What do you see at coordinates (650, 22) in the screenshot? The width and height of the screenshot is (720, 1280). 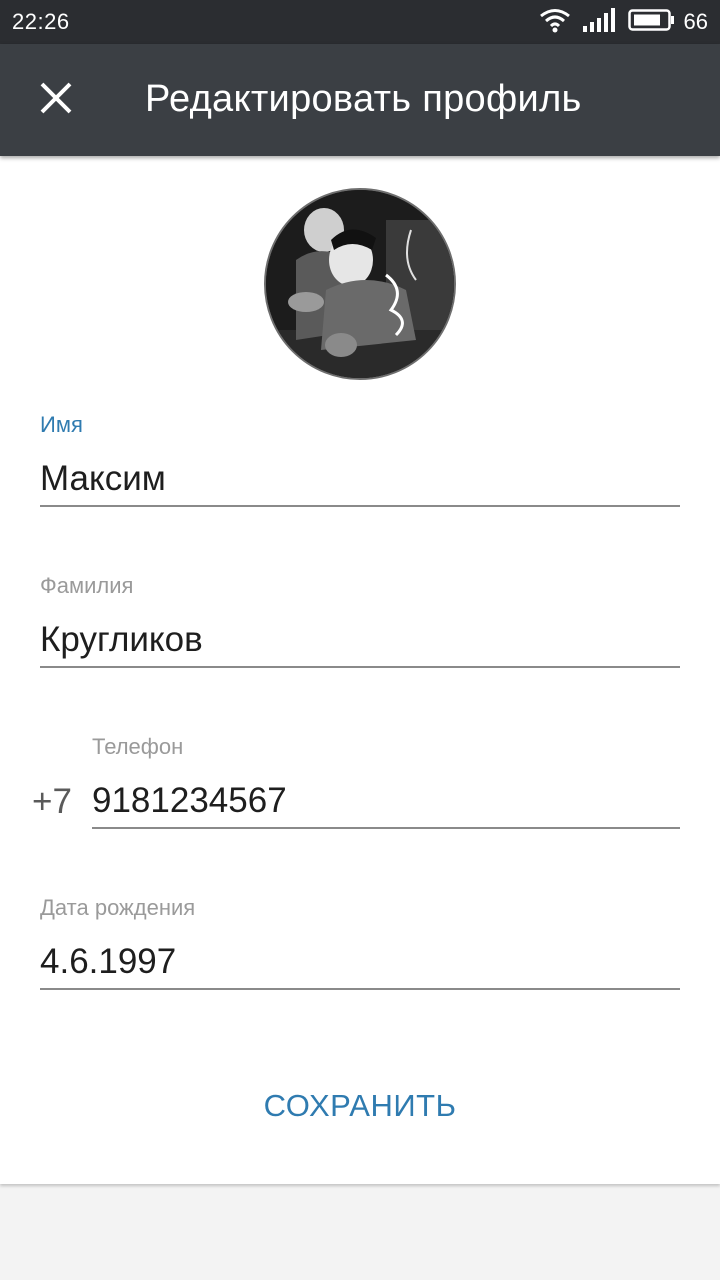 I see `battery-icon` at bounding box center [650, 22].